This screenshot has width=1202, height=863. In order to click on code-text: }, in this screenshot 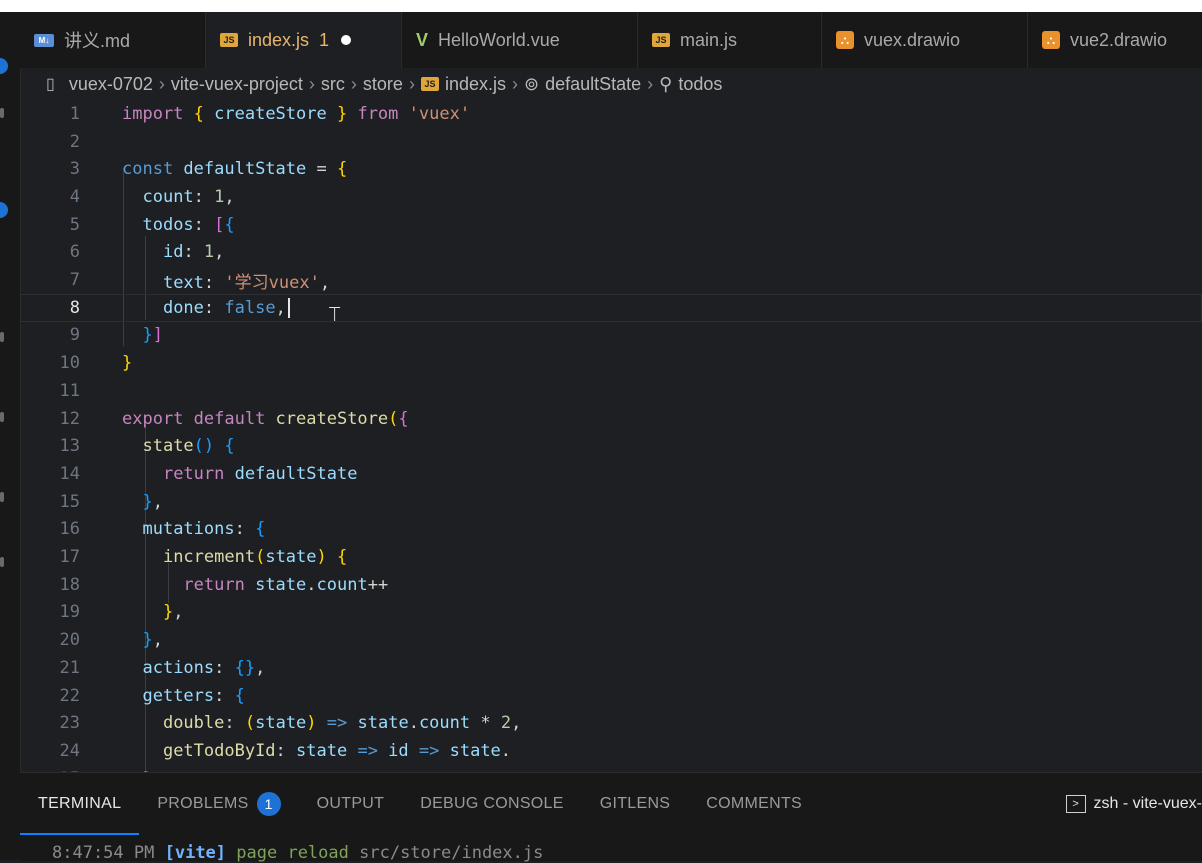, I will do `click(142, 502)`.